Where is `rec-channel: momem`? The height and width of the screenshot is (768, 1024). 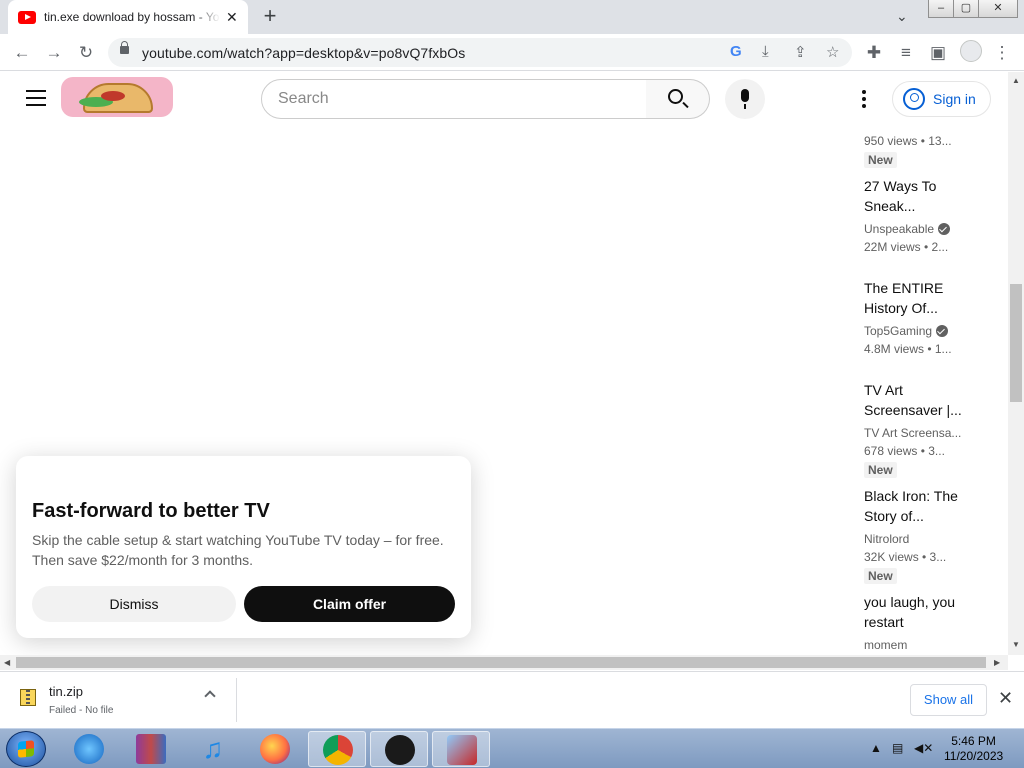 rec-channel: momem is located at coordinates (914, 645).